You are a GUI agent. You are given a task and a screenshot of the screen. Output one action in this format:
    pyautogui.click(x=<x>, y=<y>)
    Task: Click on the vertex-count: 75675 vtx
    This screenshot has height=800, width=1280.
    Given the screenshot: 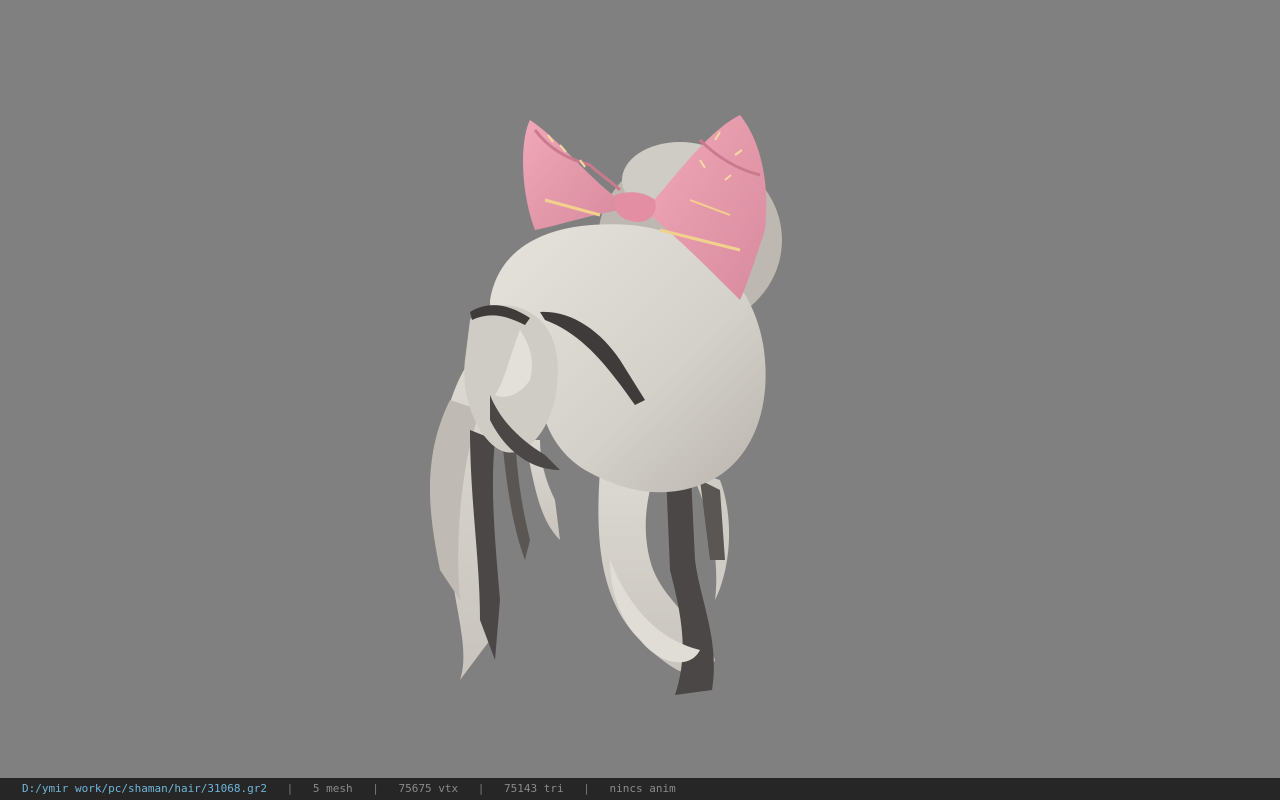 What is the action you would take?
    pyautogui.click(x=428, y=788)
    